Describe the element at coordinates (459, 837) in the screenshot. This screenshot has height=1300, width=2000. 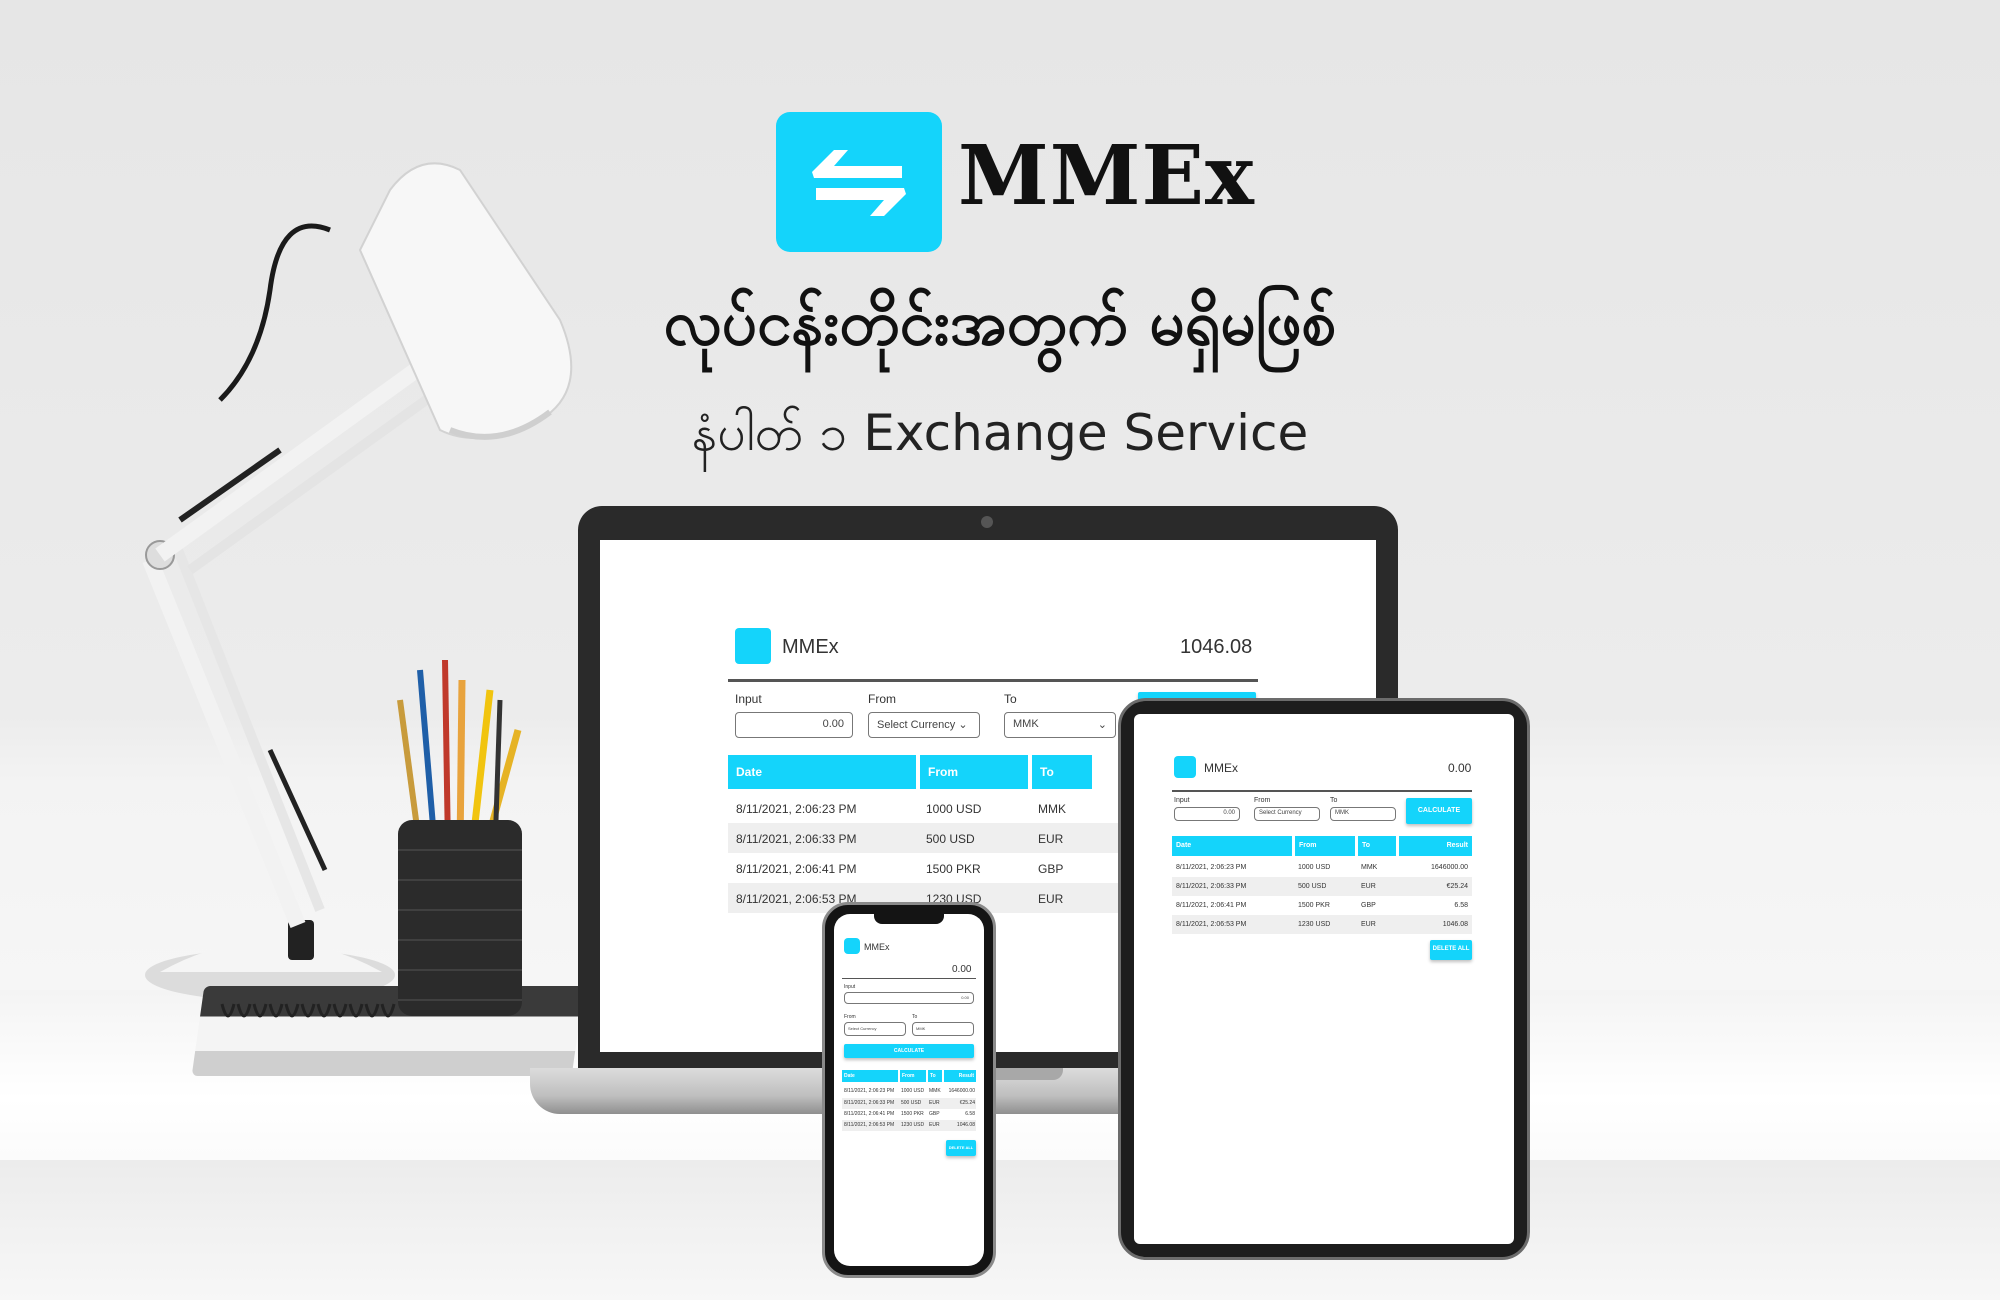
I see `pencil-cup-illustration` at that location.